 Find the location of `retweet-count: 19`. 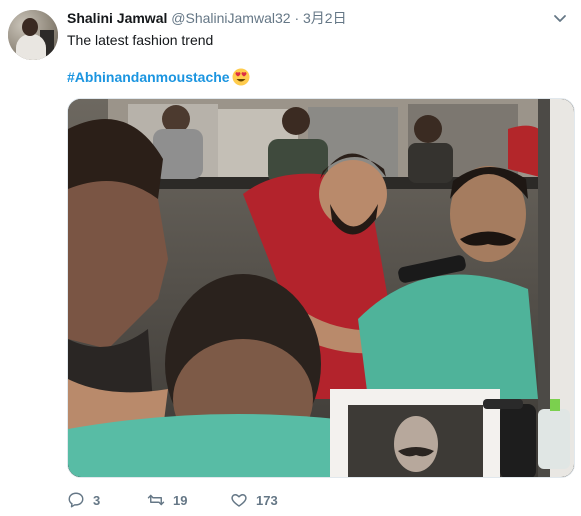

retweet-count: 19 is located at coordinates (180, 500).